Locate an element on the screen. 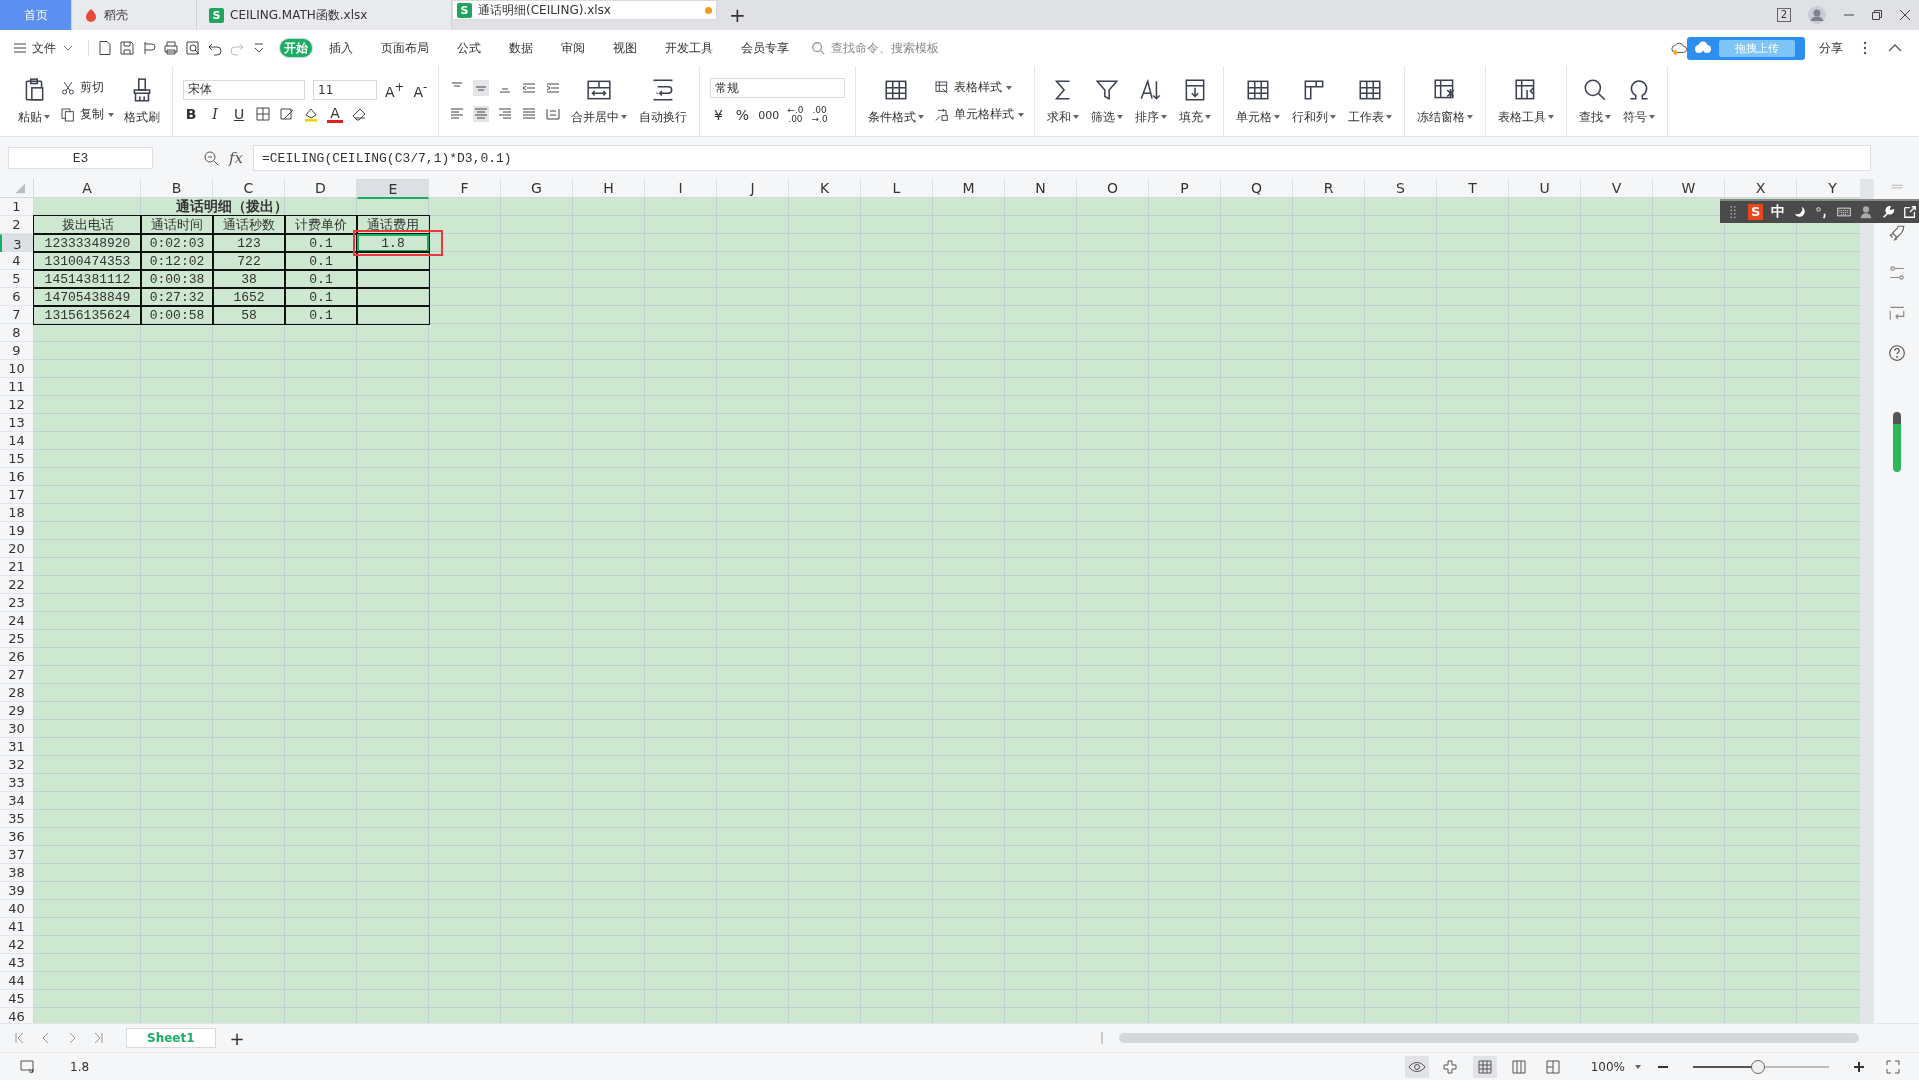 The image size is (1919, 1080). ribbon-button: 符号 is located at coordinates (1639, 101).